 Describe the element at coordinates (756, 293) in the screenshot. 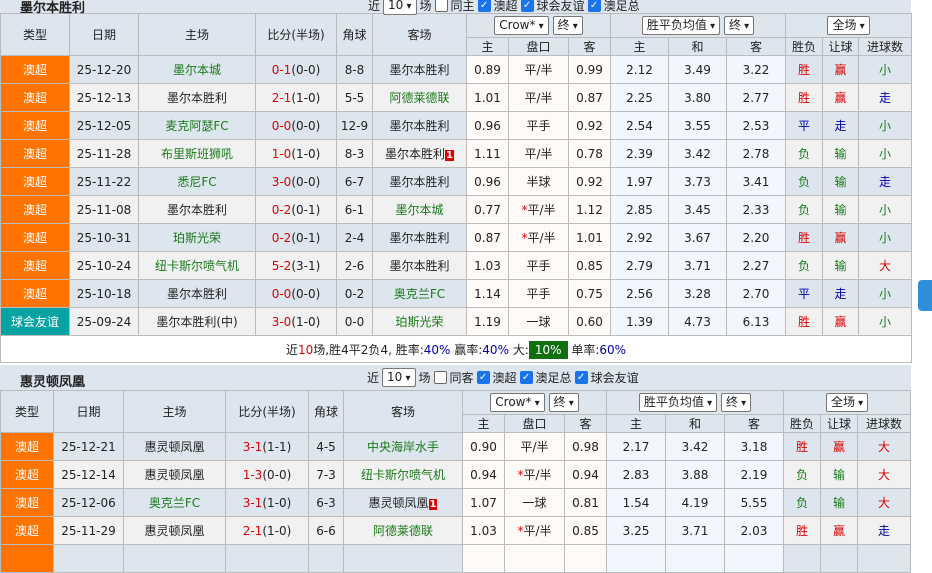

I see `odds-away: 2.70` at that location.